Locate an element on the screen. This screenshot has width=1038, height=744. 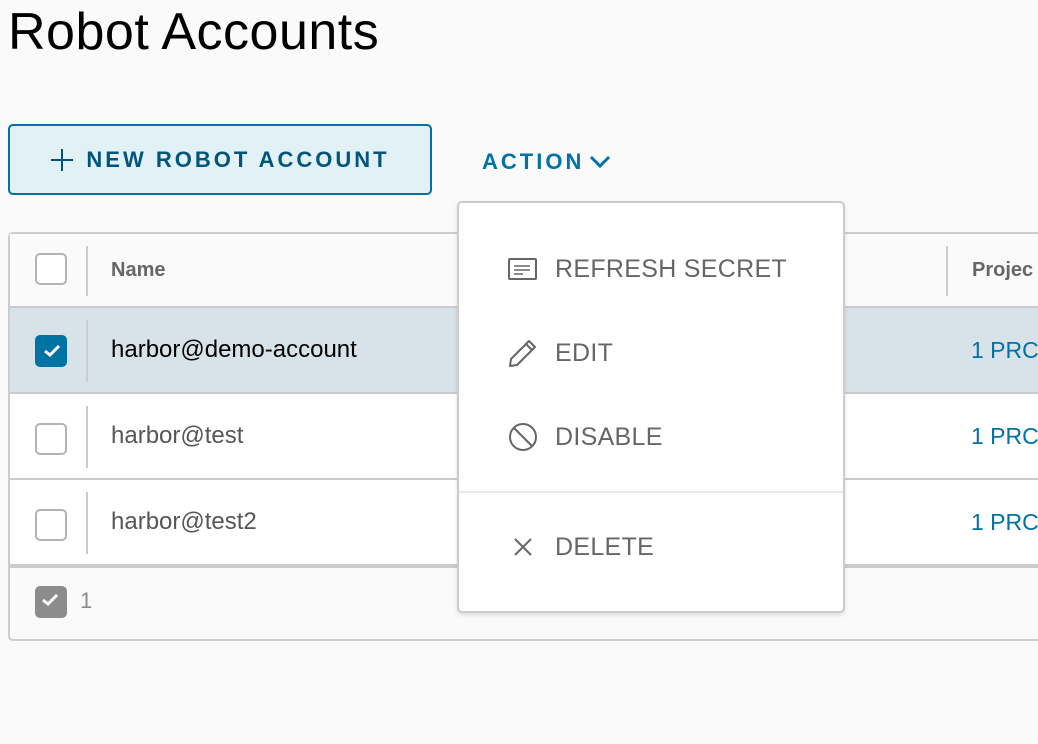
menu-item-label: REFRESH SECRET is located at coordinates (671, 268).